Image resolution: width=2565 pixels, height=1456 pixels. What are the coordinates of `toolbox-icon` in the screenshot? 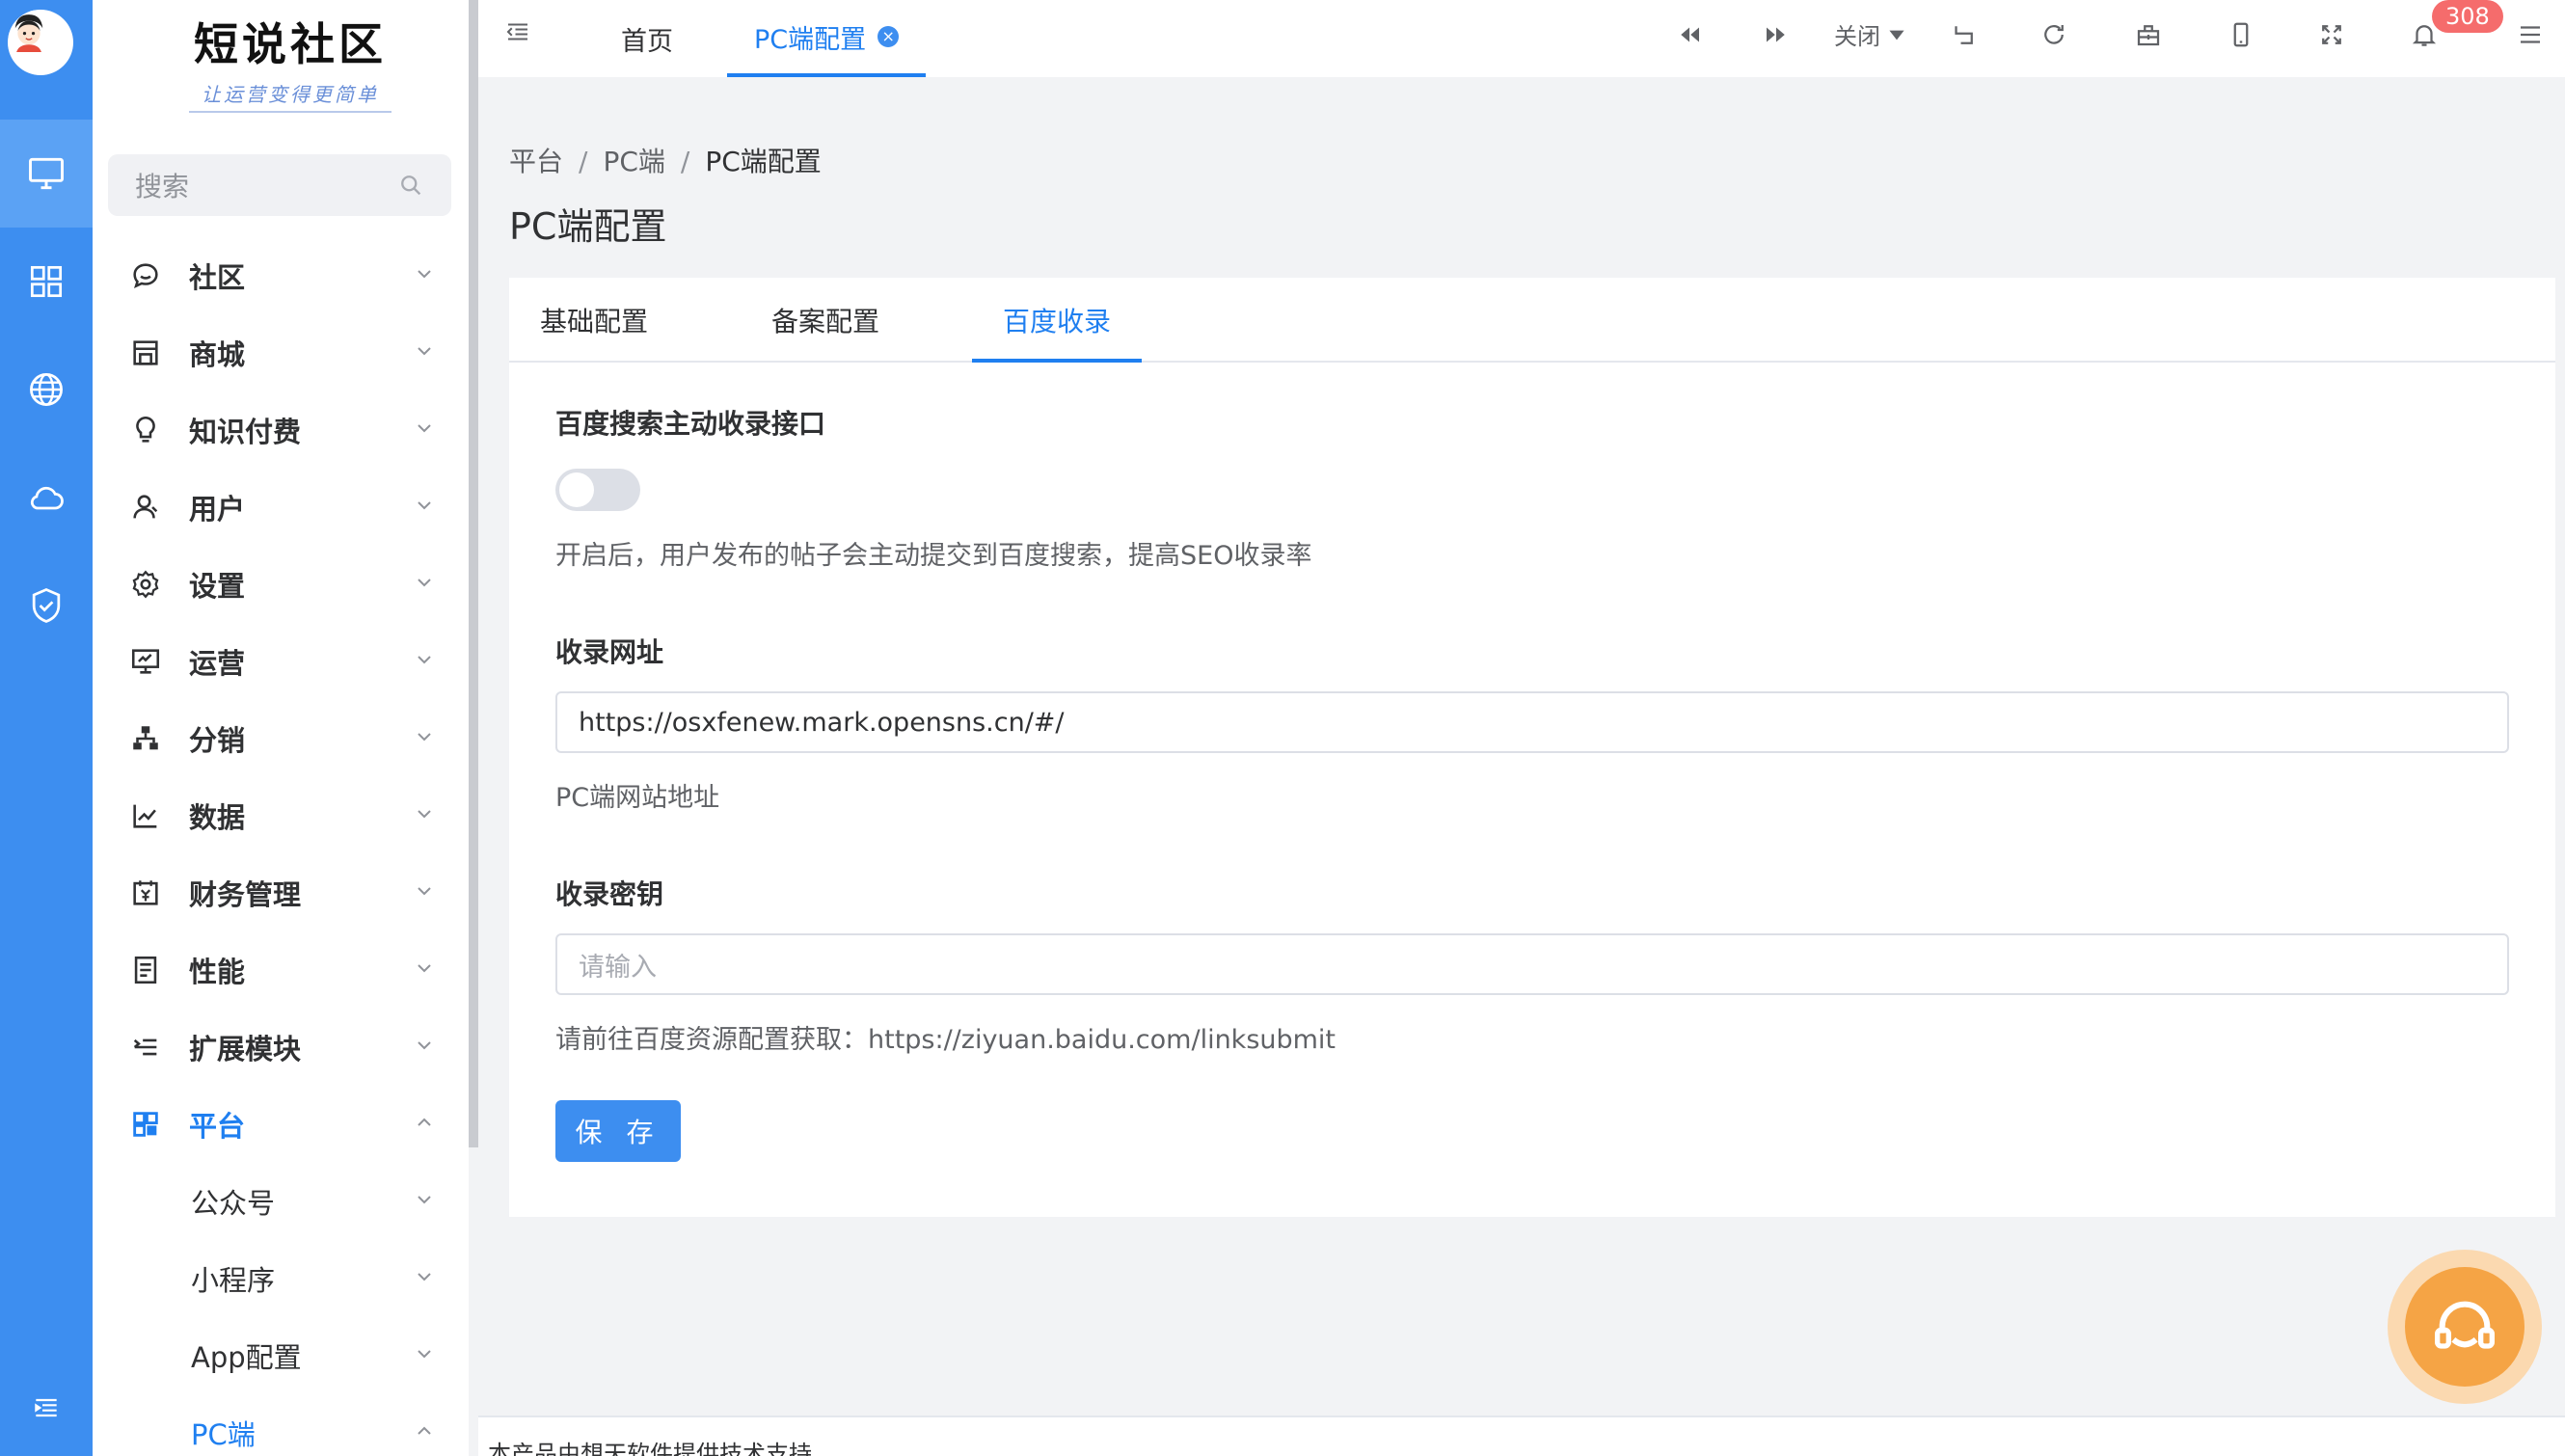 It's located at (2148, 35).